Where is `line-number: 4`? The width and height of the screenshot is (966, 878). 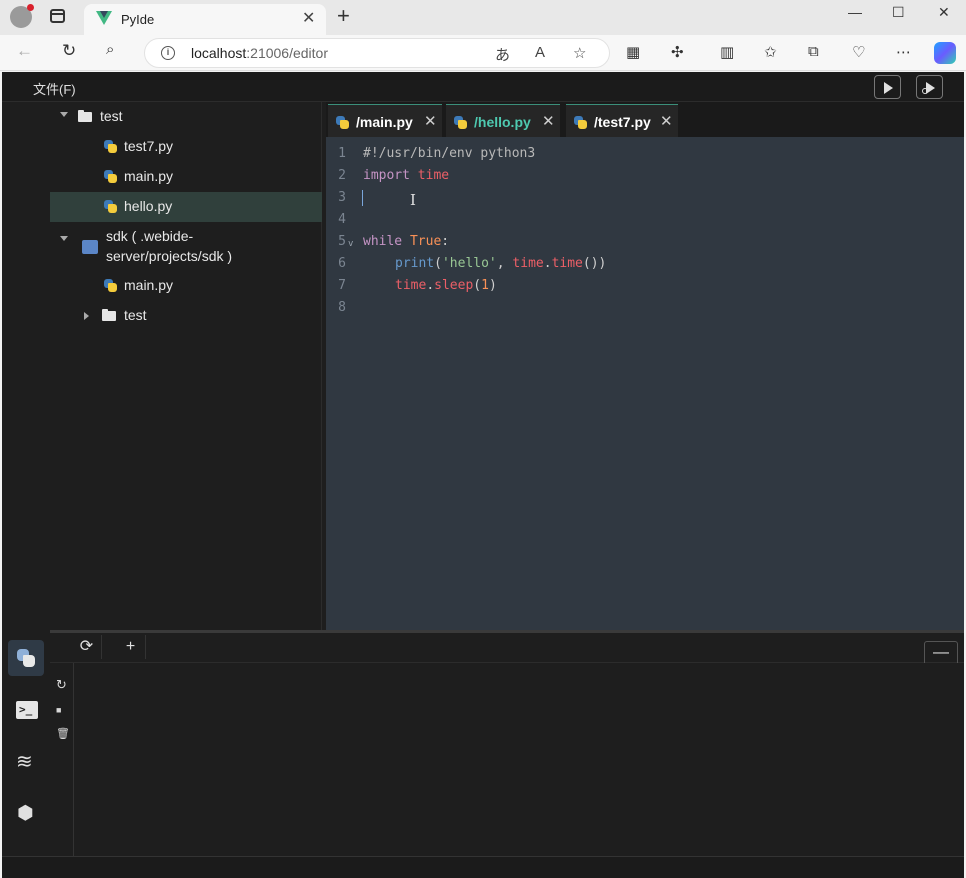 line-number: 4 is located at coordinates (342, 219).